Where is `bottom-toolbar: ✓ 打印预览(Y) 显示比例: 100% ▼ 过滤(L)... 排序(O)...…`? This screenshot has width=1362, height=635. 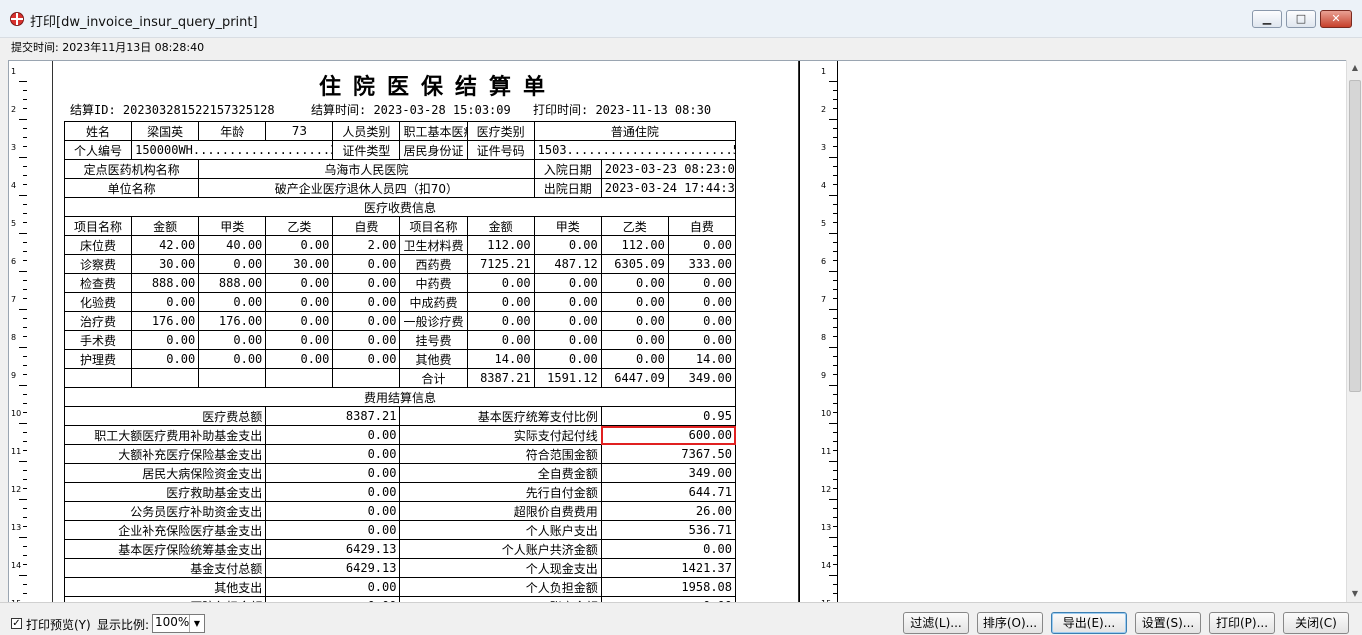 bottom-toolbar: ✓ 打印预览(Y) 显示比例: 100% ▼ 过滤(L)... 排序(O)...… is located at coordinates (681, 618).